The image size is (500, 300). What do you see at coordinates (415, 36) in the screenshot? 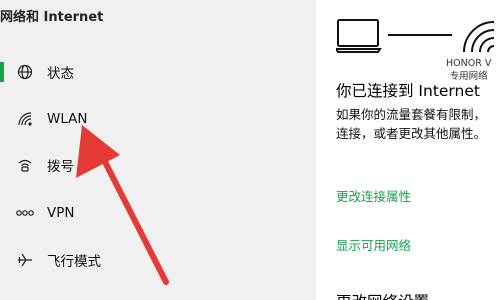
I see `connection-diagram` at bounding box center [415, 36].